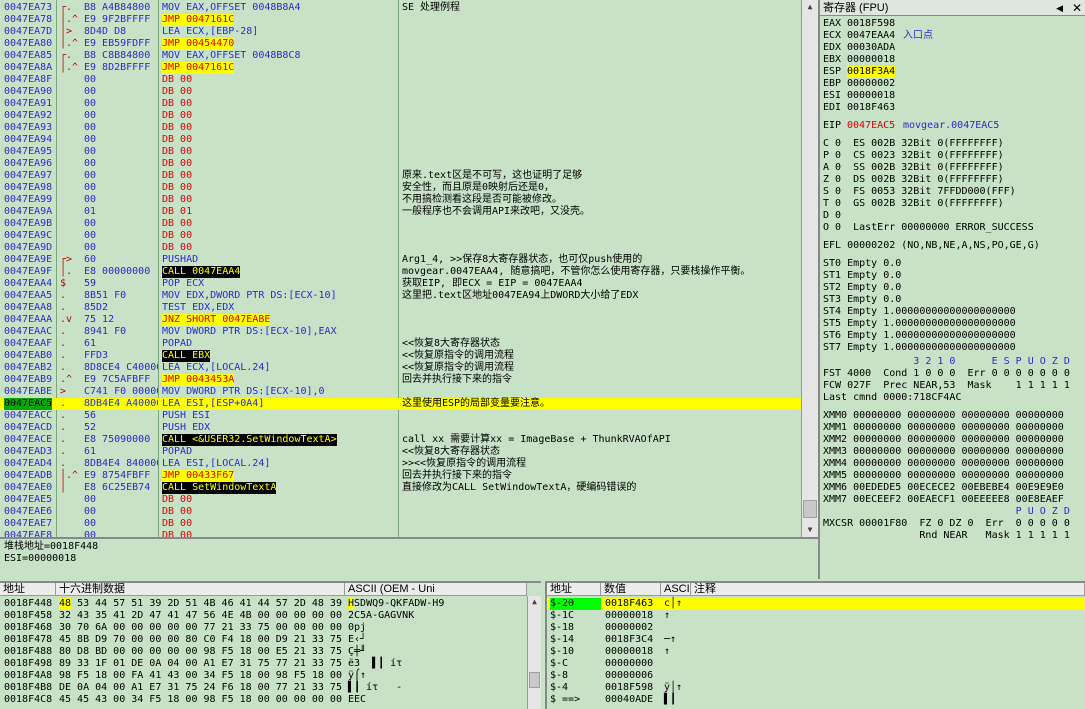 The height and width of the screenshot is (709, 1085). I want to click on disasm-row: 0047EA8A │.^ E9 8D2BFFFF JMP 0047161C, so click(400, 68).